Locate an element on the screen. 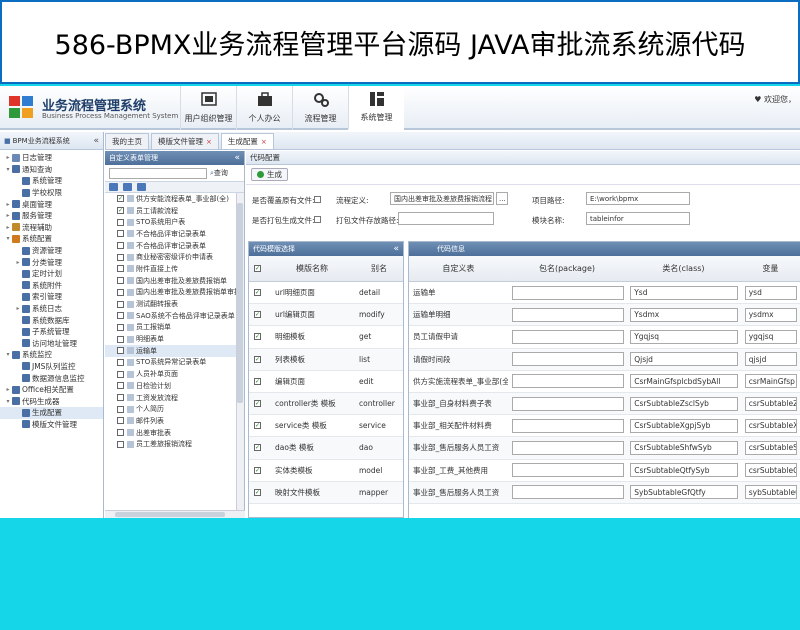  sidebar-item: ▾ 系统监控 is located at coordinates (51, 355).